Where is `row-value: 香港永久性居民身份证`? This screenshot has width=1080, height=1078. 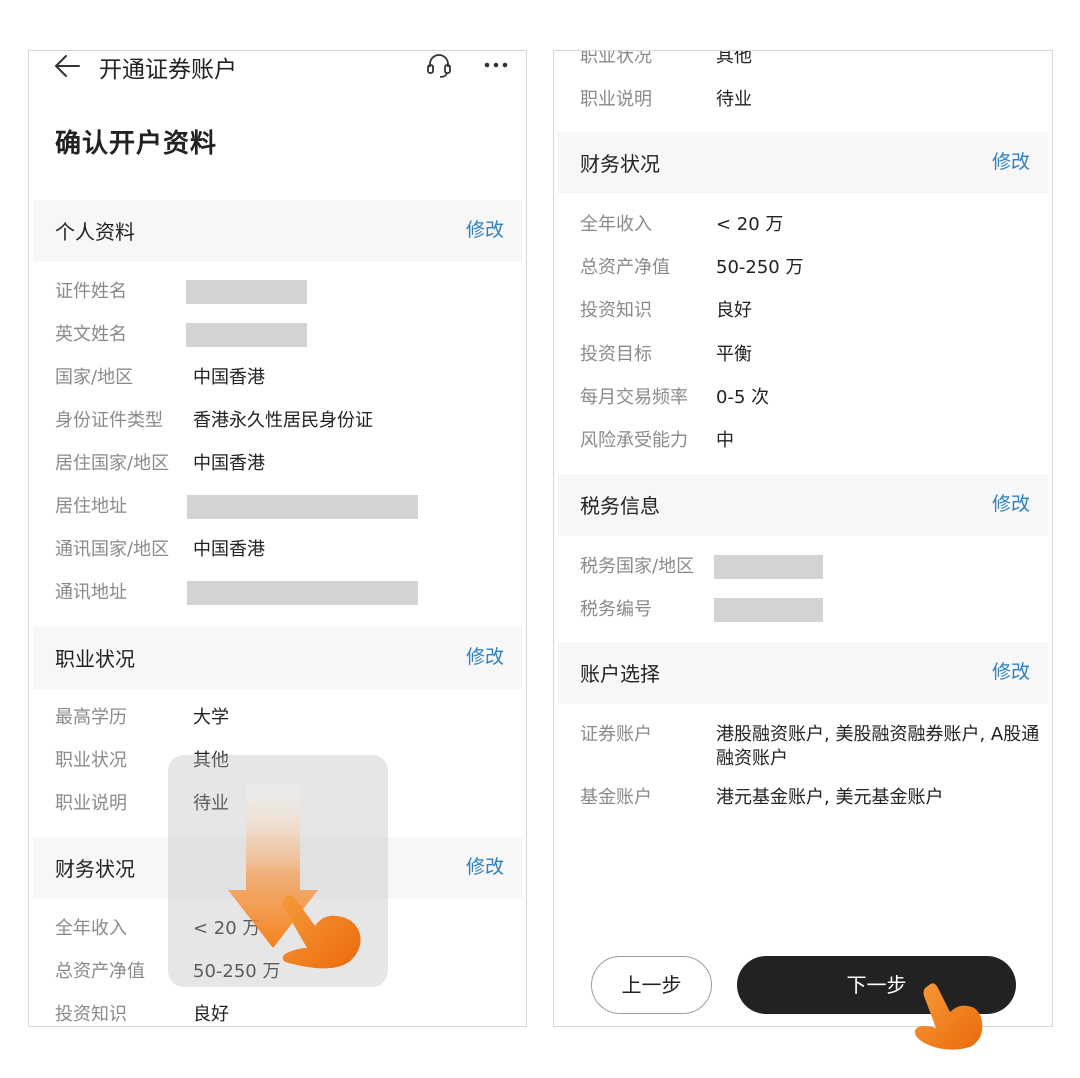 row-value: 香港永久性居民身份证 is located at coordinates (283, 420).